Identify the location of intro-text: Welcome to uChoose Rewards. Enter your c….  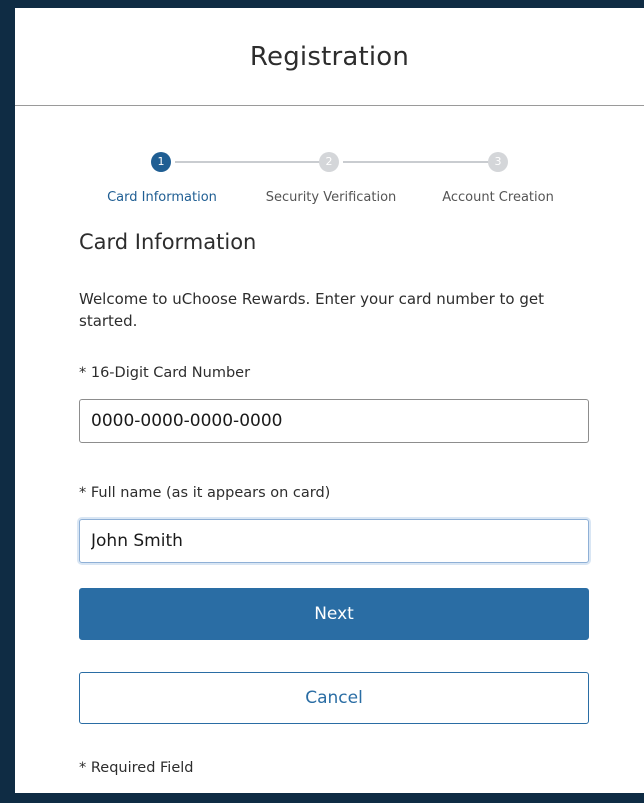
(311, 310).